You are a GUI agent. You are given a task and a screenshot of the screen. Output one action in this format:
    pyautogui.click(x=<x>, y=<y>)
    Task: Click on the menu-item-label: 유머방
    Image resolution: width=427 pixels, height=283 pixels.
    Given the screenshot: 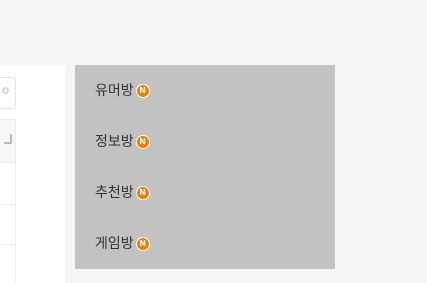 What is the action you would take?
    pyautogui.click(x=114, y=91)
    